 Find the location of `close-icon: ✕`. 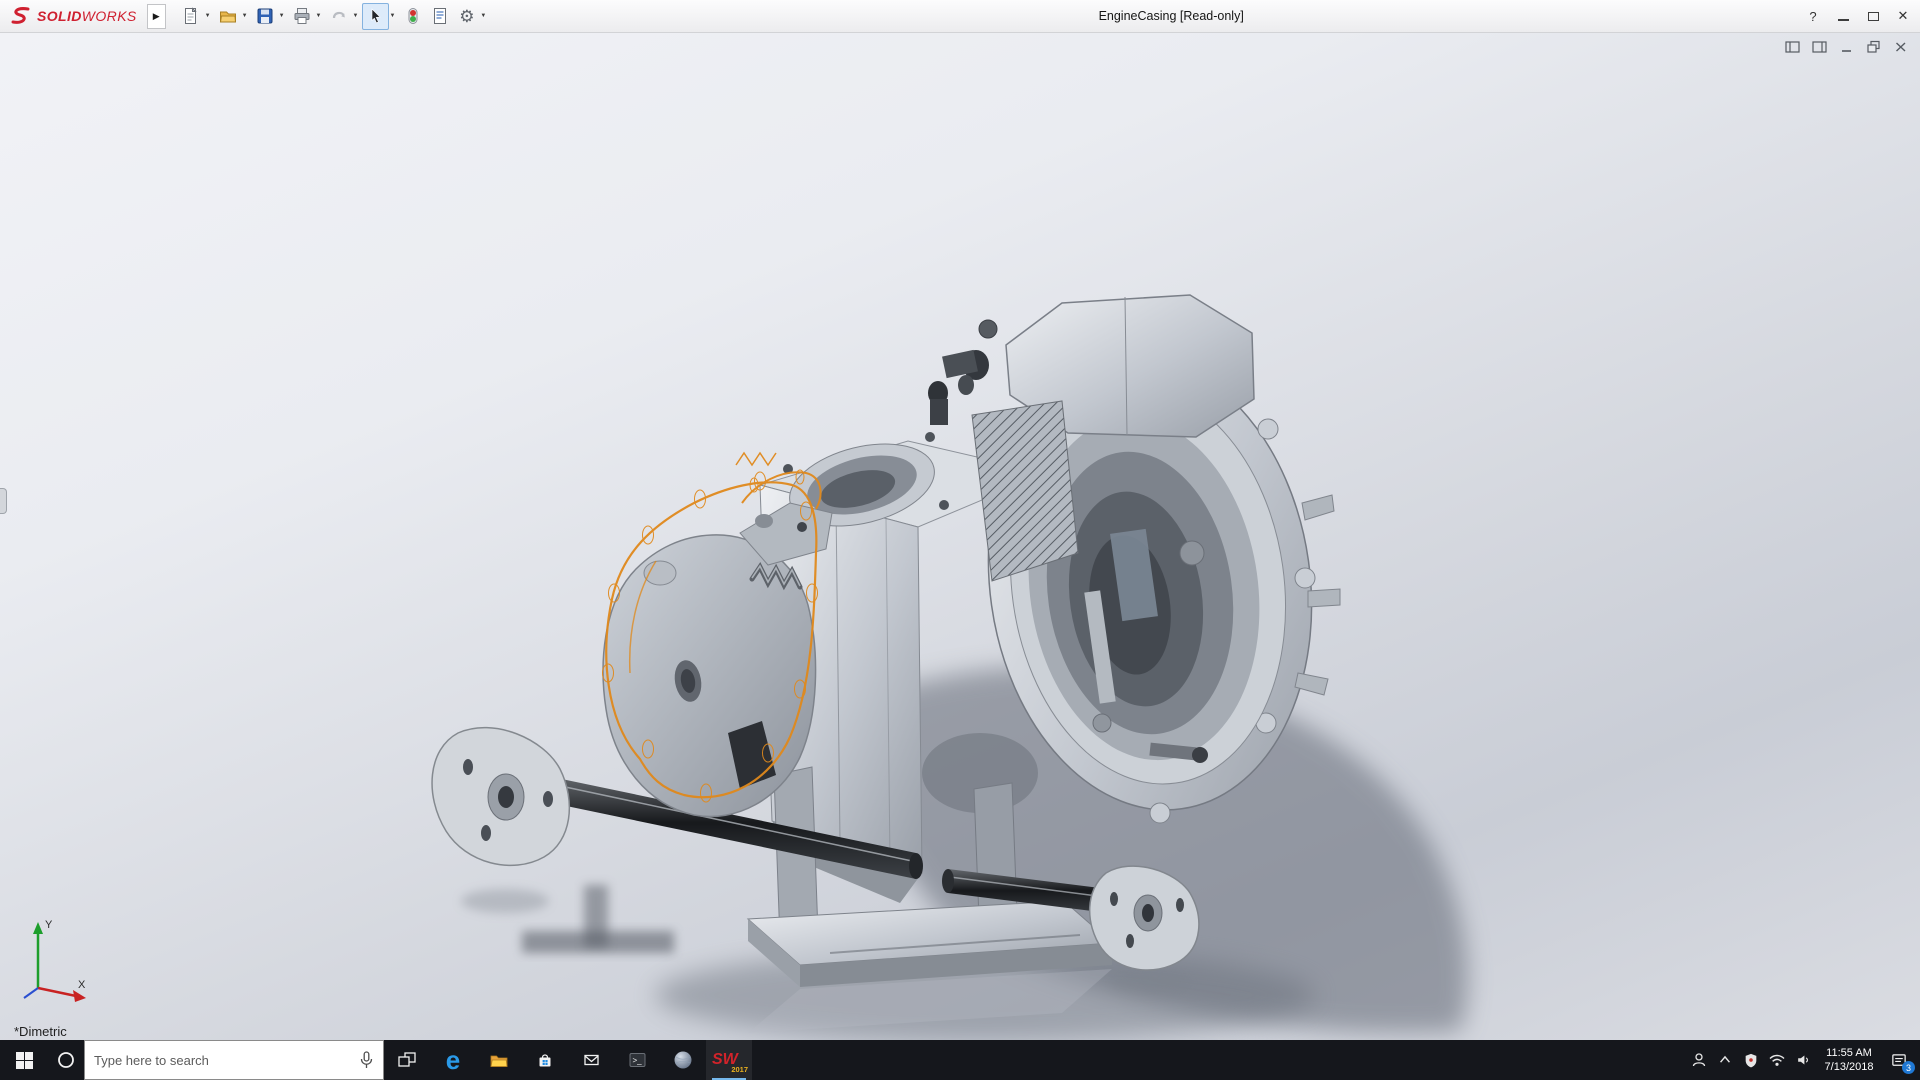

close-icon: ✕ is located at coordinates (1903, 15).